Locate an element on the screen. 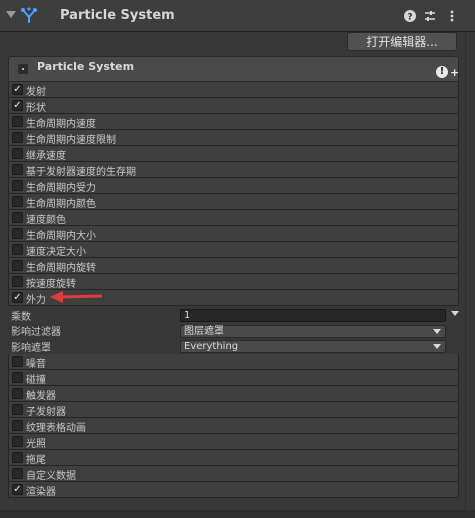 This screenshot has width=475, height=518. module-label: 光照 is located at coordinates (36, 444).